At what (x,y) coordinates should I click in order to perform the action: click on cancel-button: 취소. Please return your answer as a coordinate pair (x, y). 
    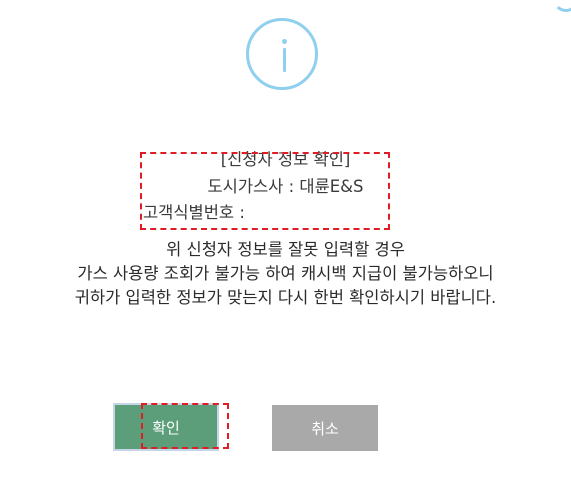
    Looking at the image, I should click on (325, 428).